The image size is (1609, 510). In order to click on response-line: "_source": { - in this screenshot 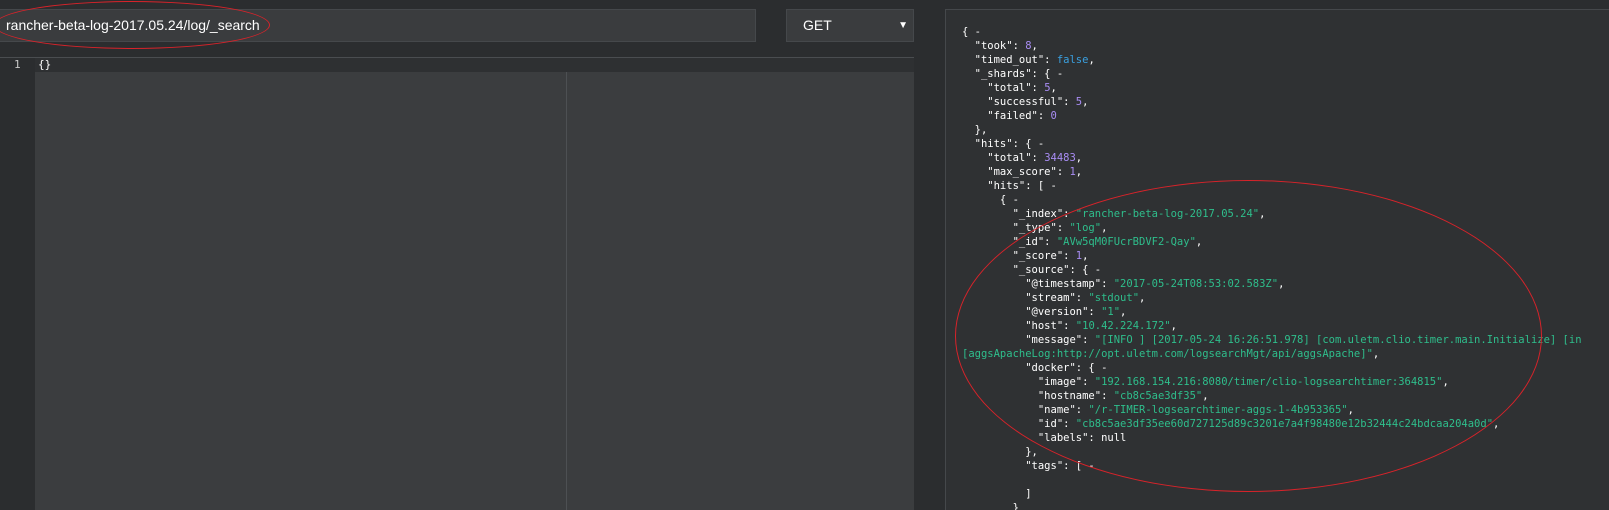, I will do `click(1285, 270)`.